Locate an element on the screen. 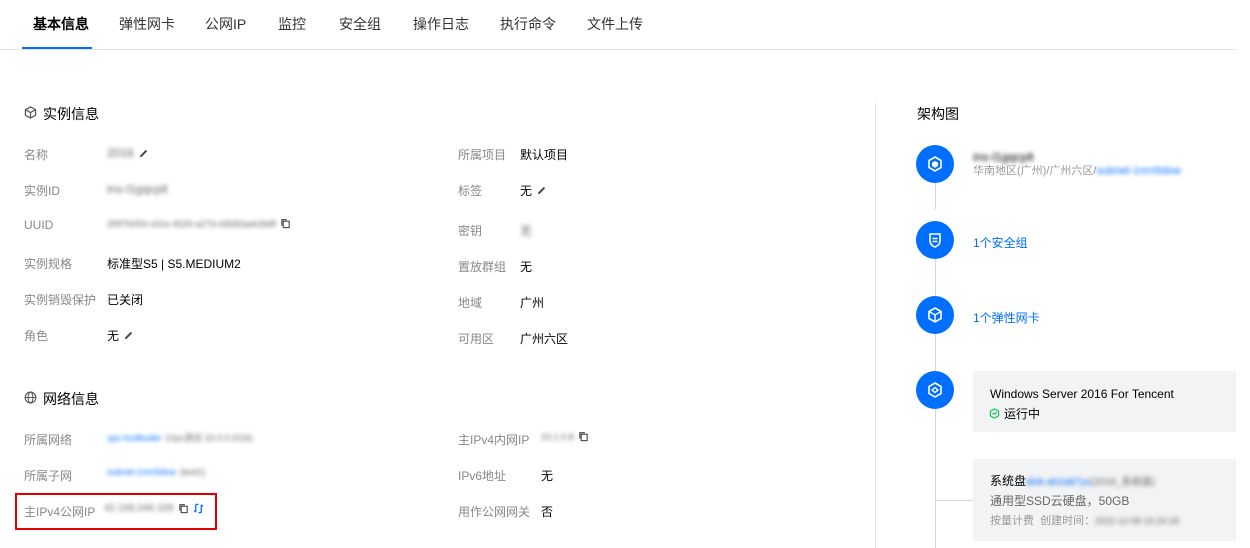 This screenshot has width=1250, height=548. tab-file-upload: 文件上传 is located at coordinates (615, 24).